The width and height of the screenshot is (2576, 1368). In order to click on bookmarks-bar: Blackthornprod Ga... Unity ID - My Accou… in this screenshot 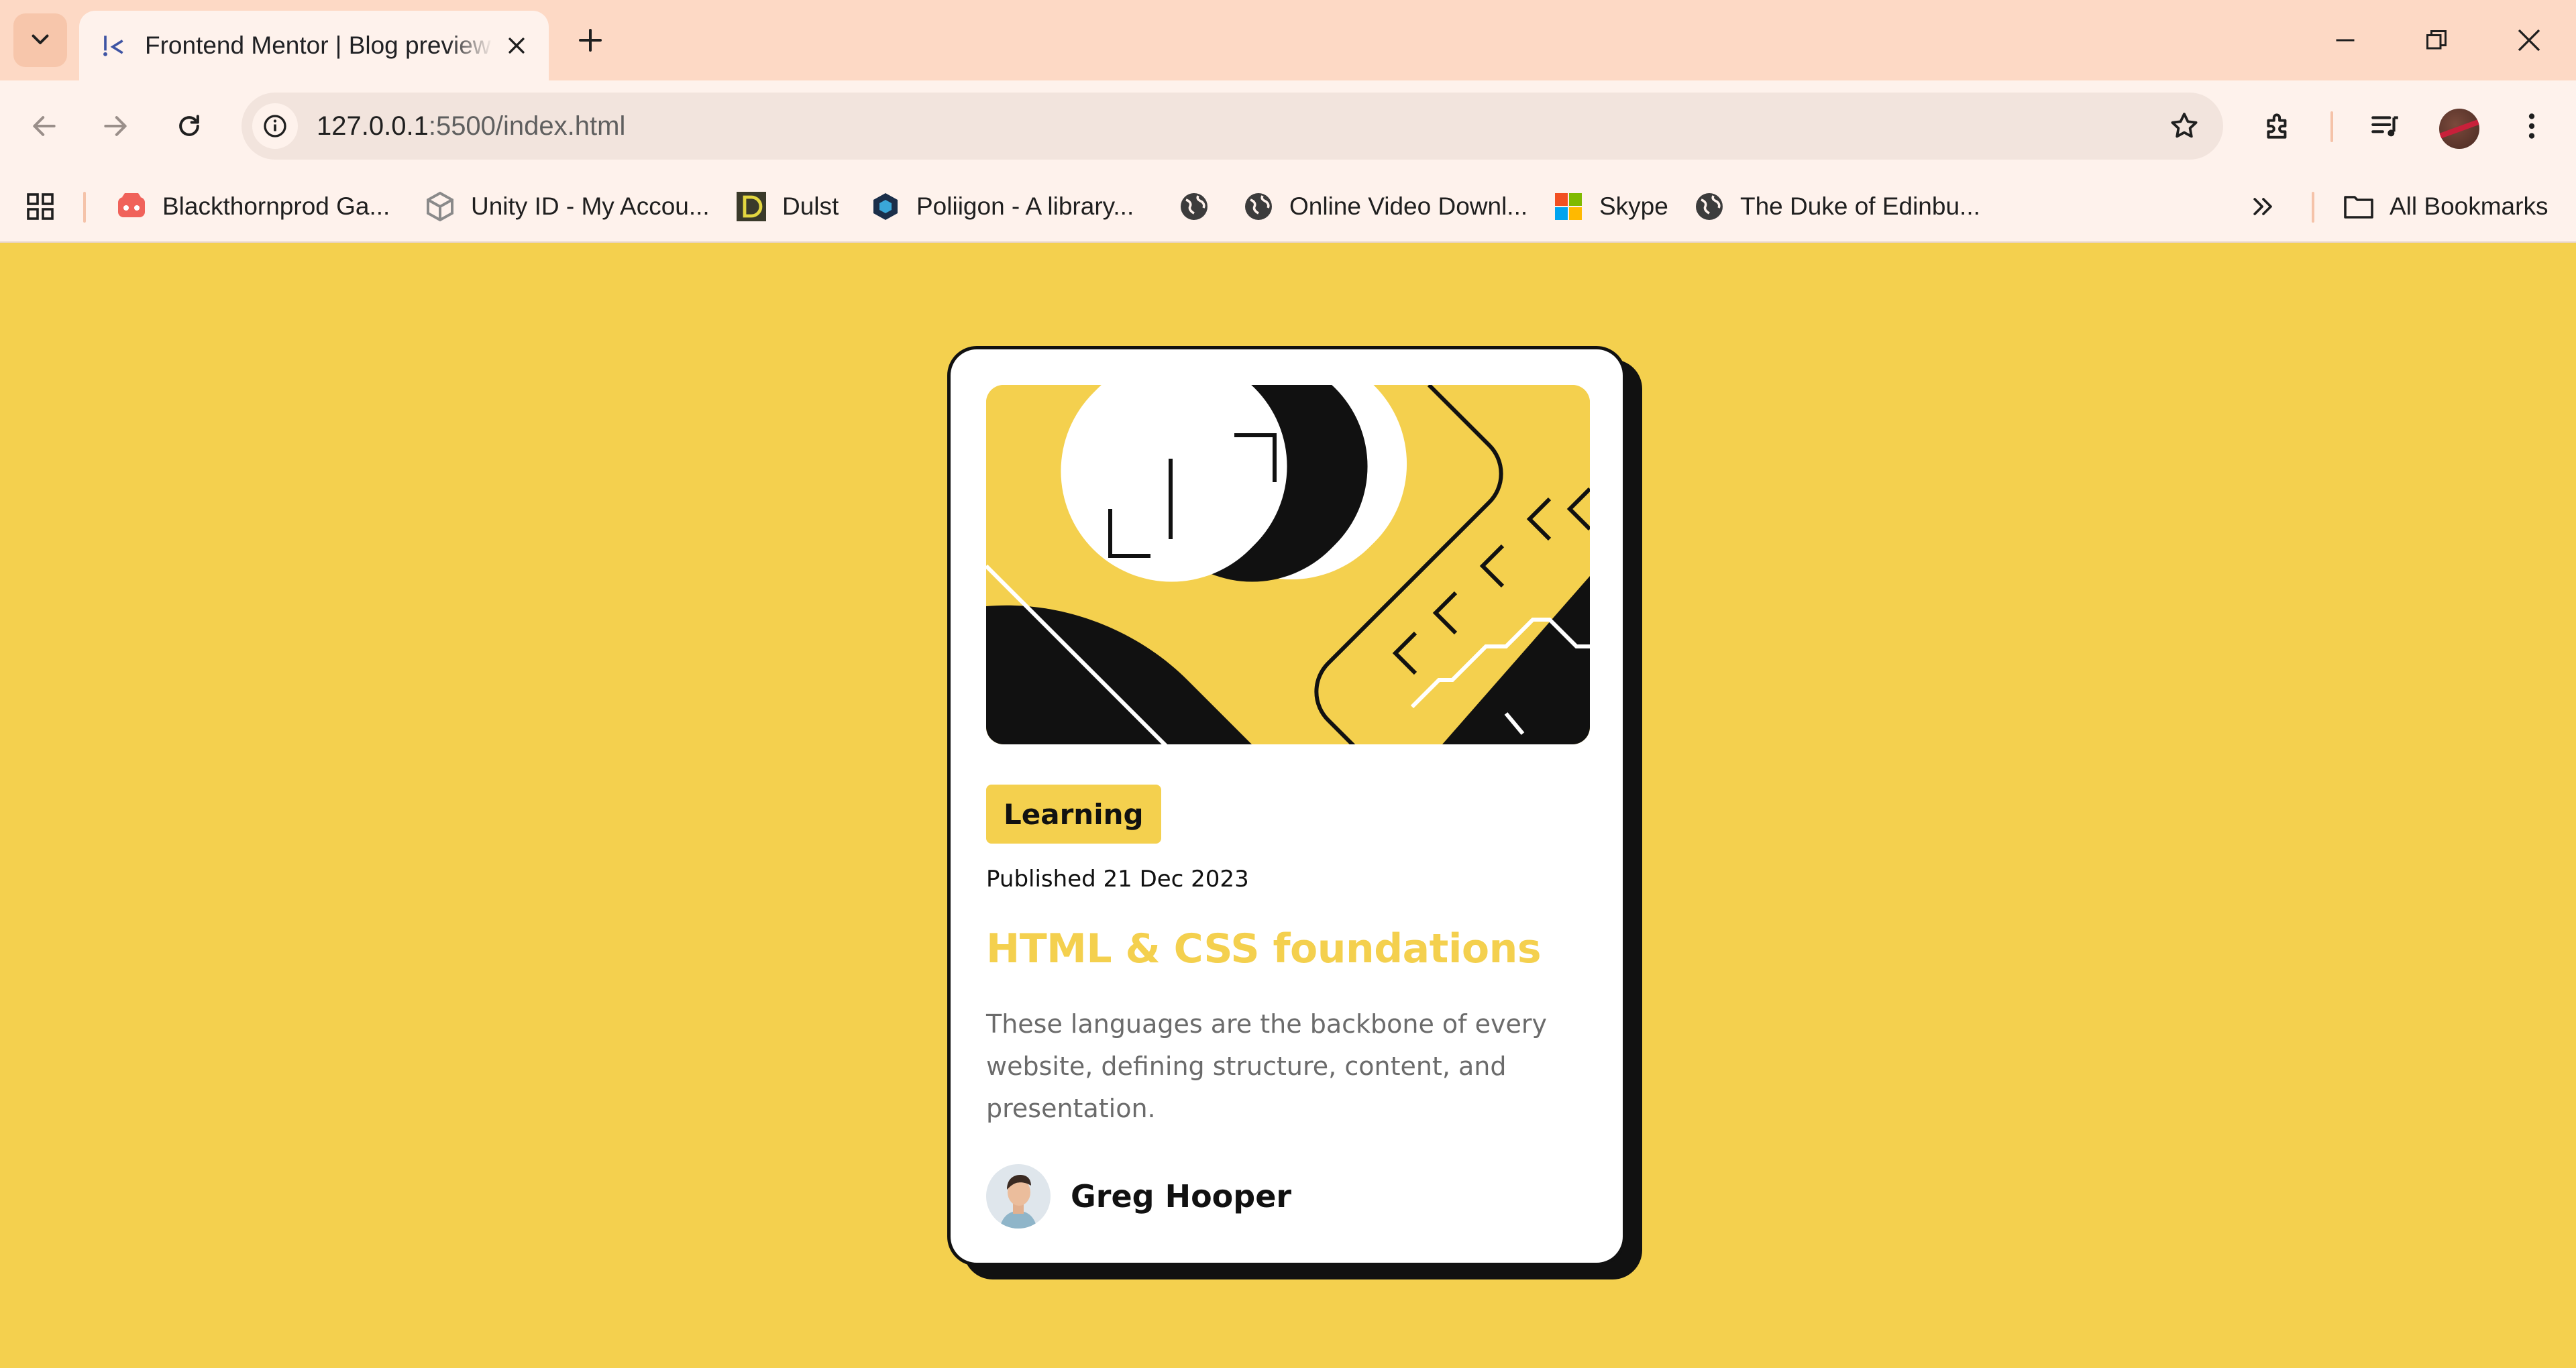, I will do `click(1288, 207)`.